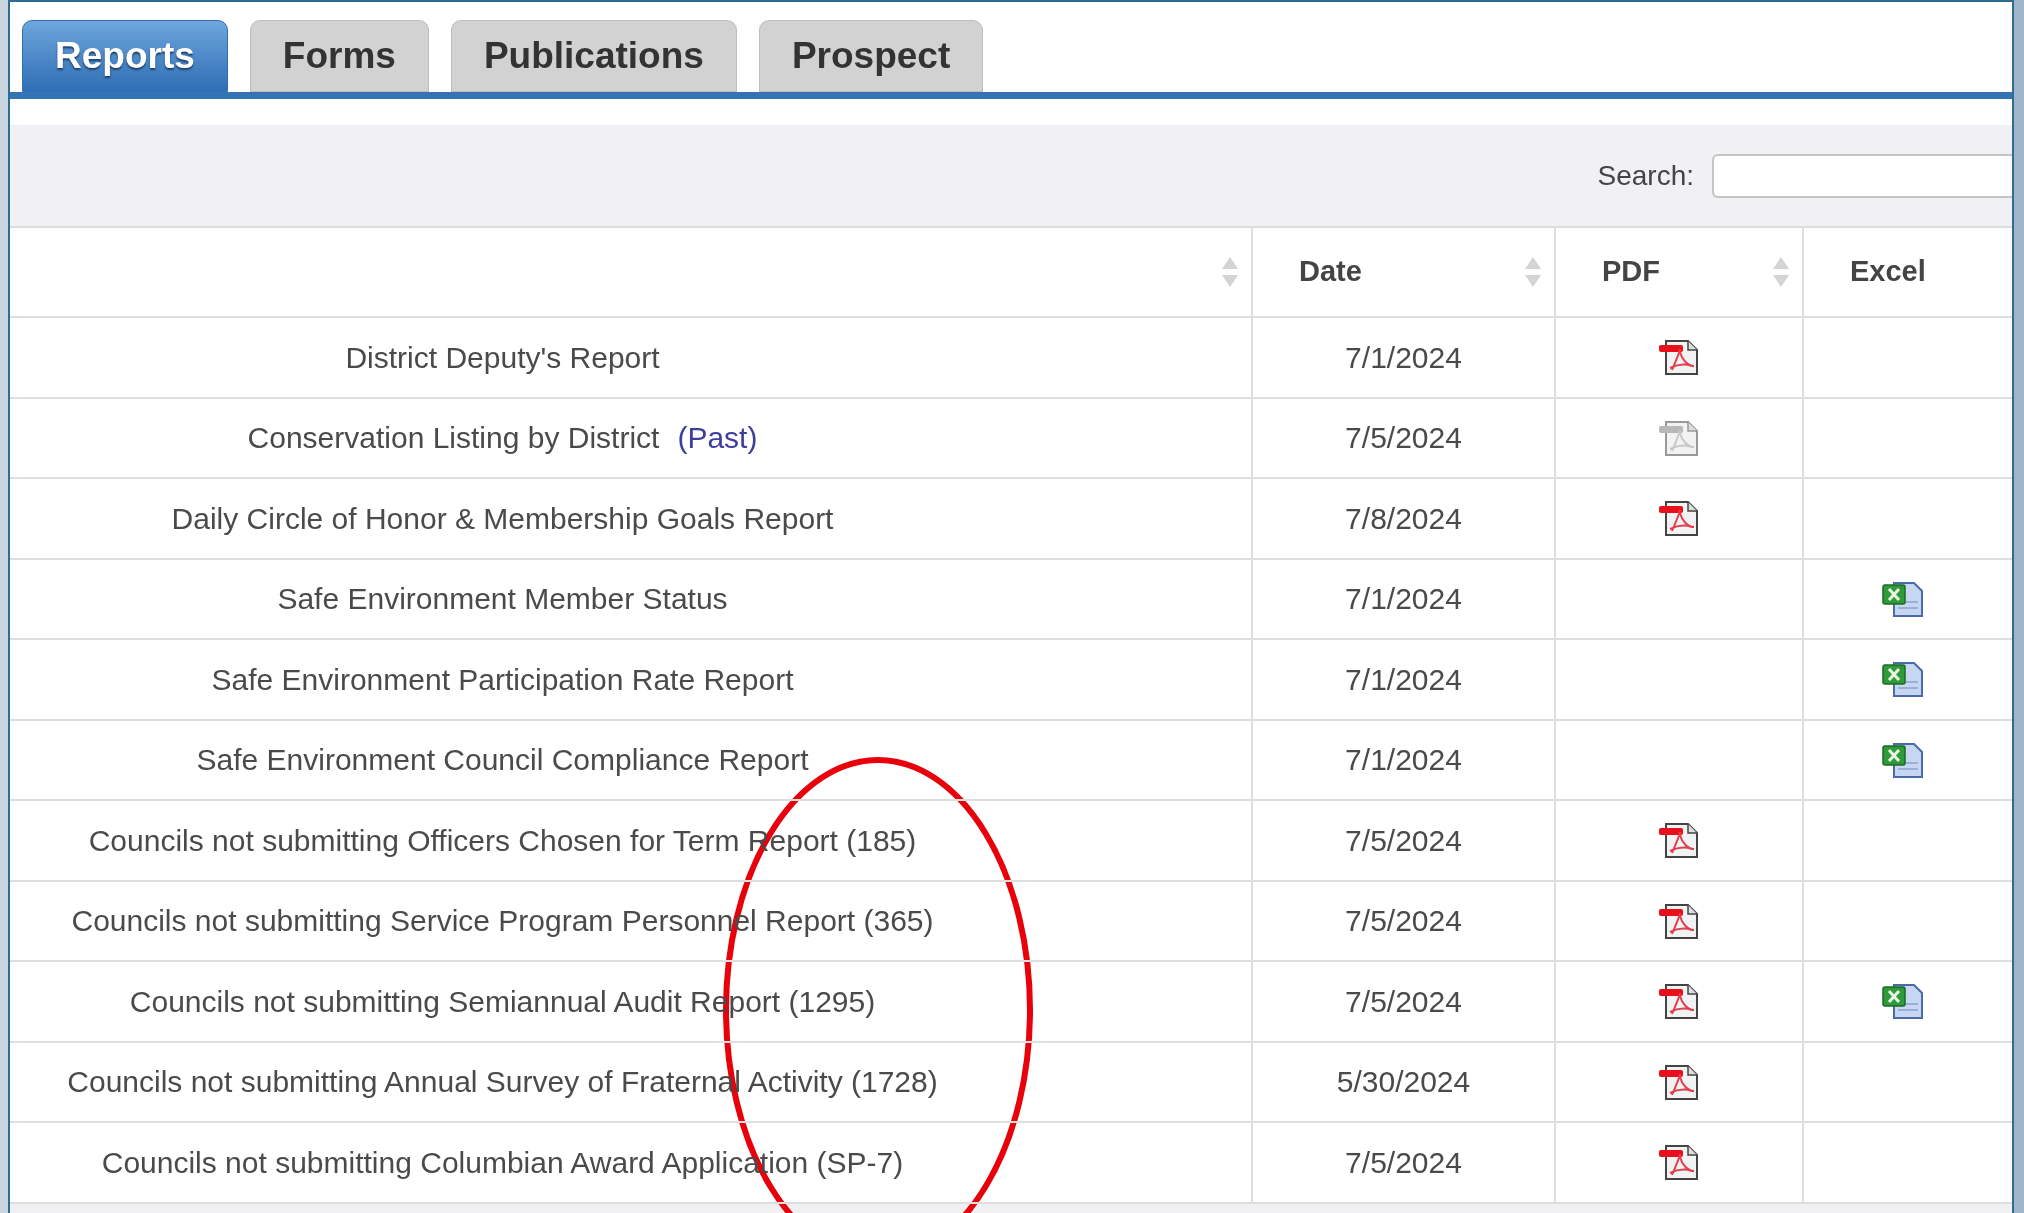 This screenshot has width=2024, height=1213. I want to click on table-cell-text: 5/30/2024, so click(1403, 1082).